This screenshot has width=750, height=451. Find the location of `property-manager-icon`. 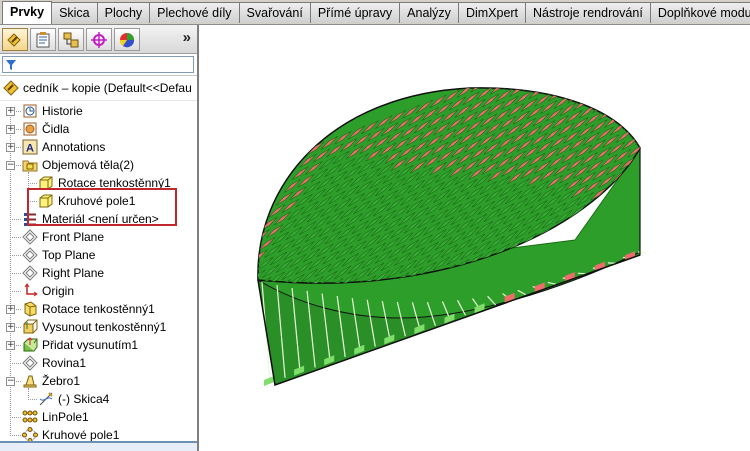

property-manager-icon is located at coordinates (43, 39).